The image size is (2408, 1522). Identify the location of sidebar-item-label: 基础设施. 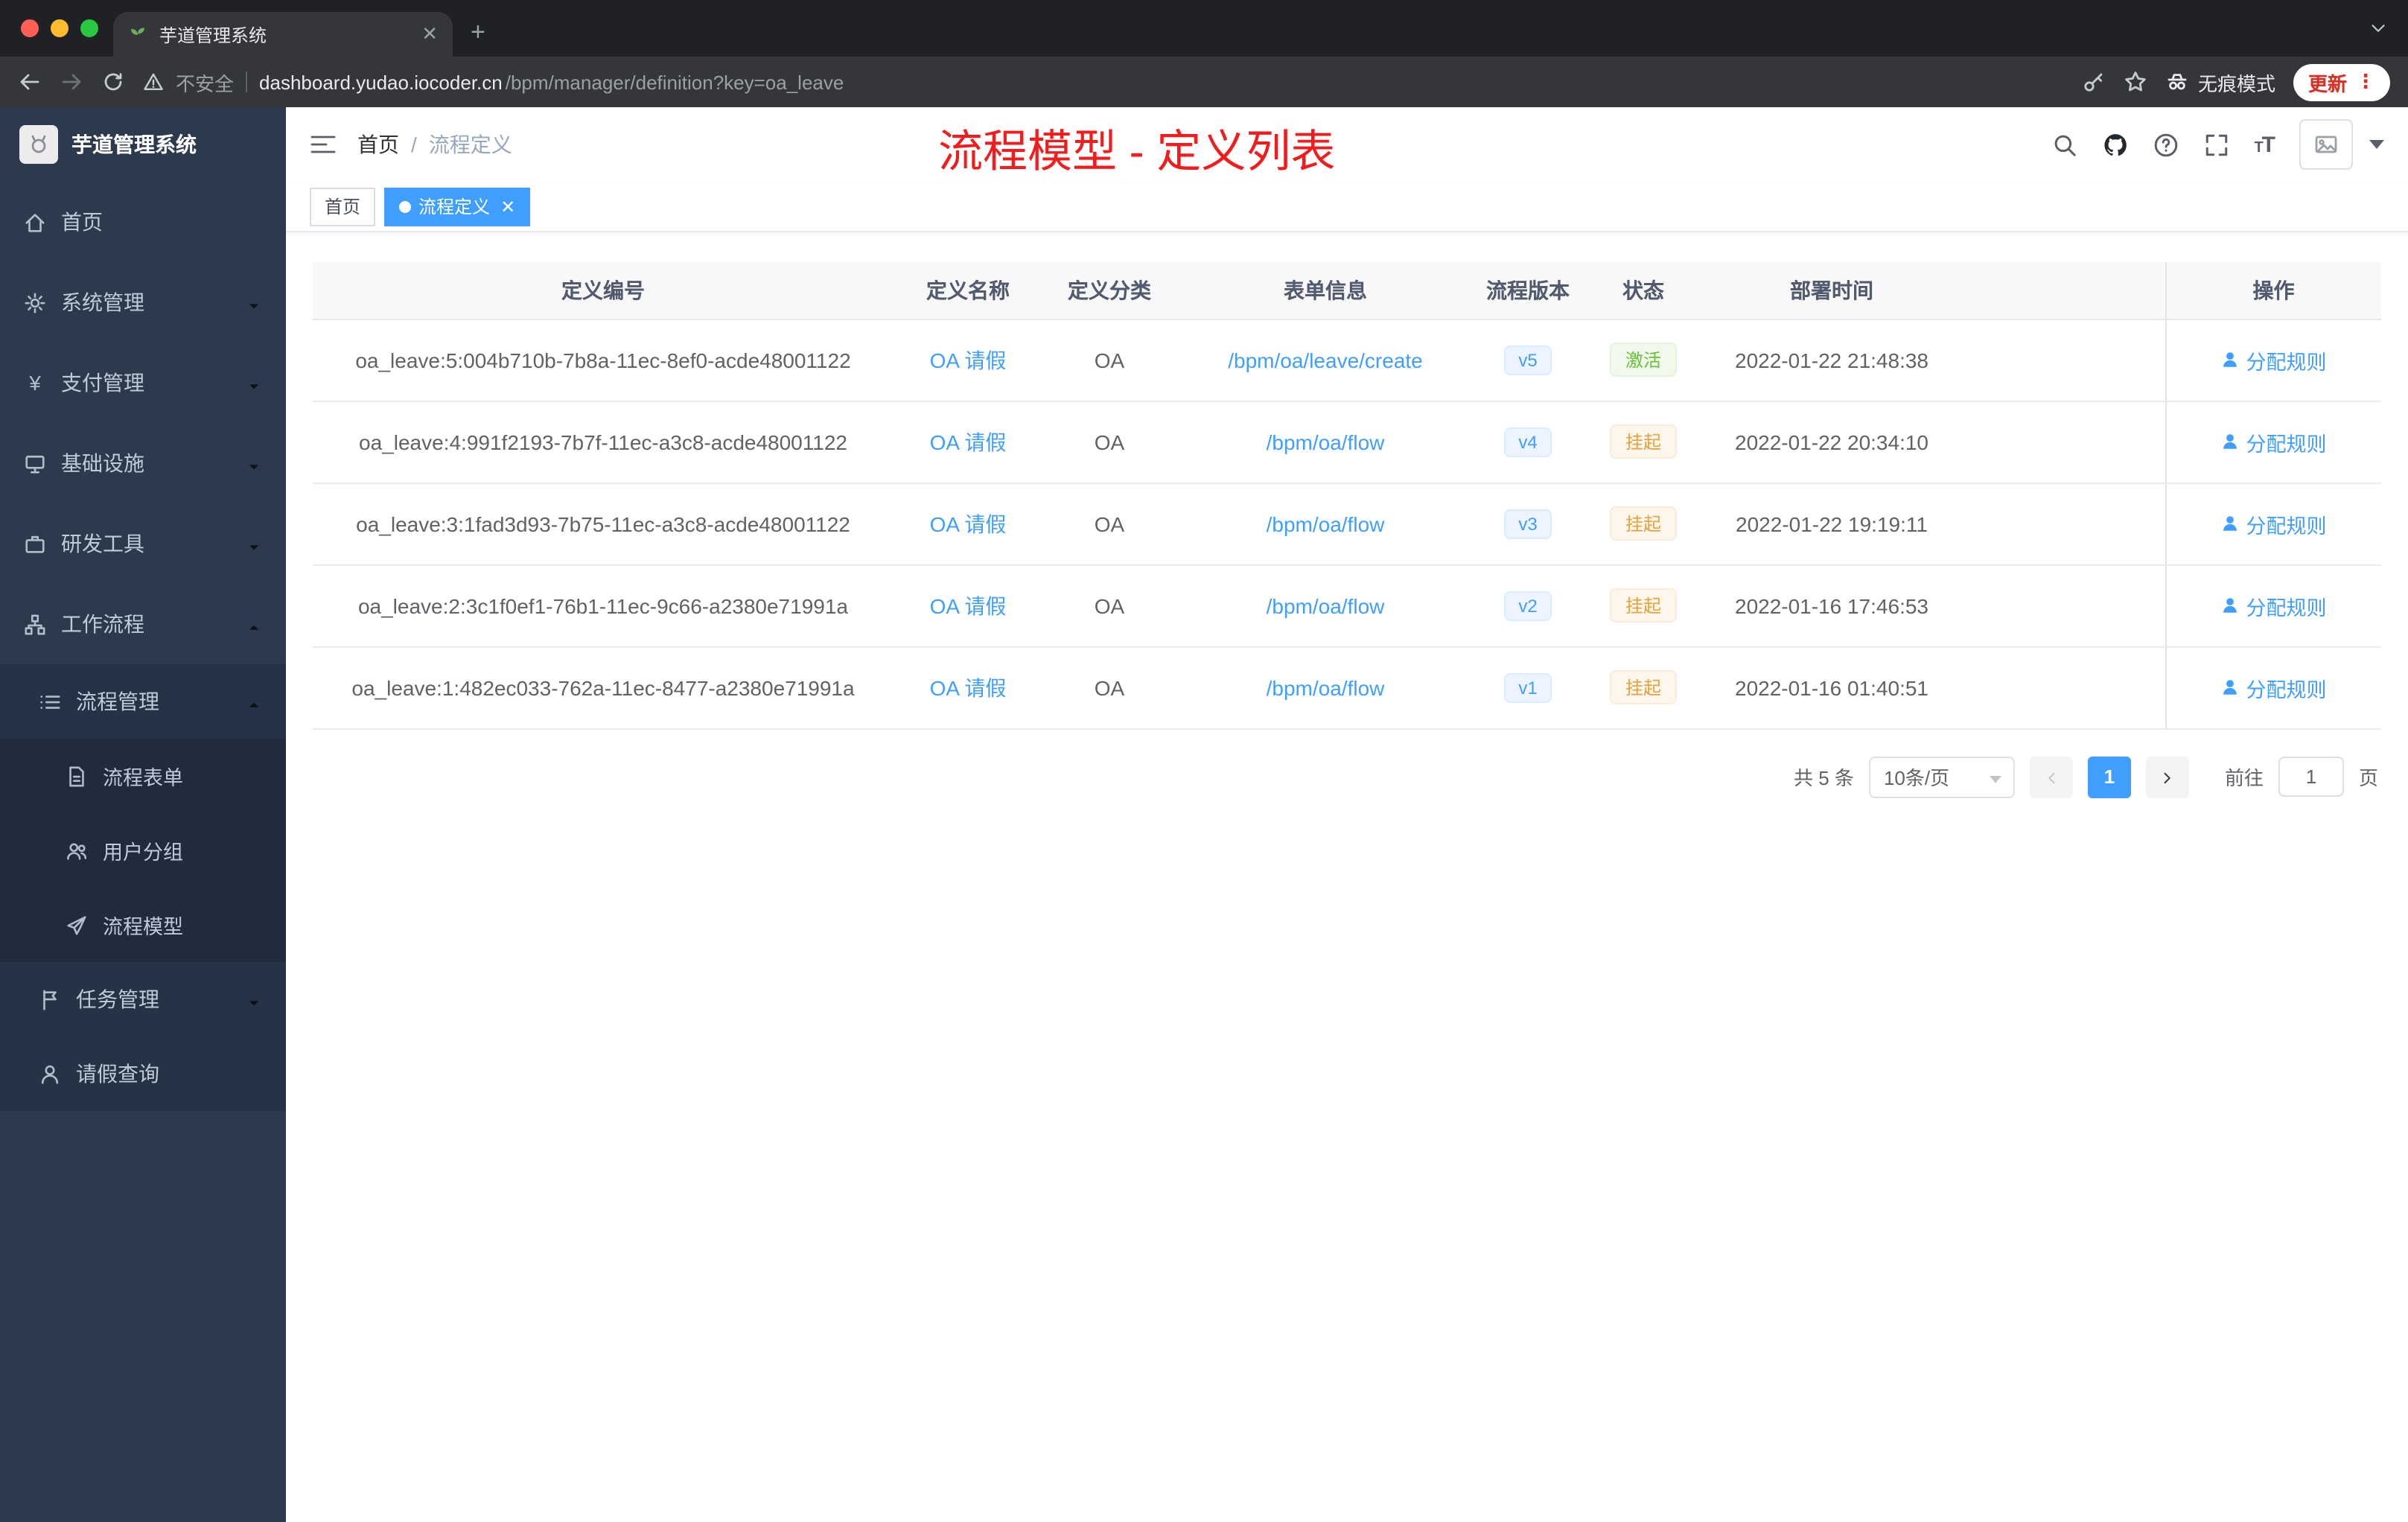
(102, 463).